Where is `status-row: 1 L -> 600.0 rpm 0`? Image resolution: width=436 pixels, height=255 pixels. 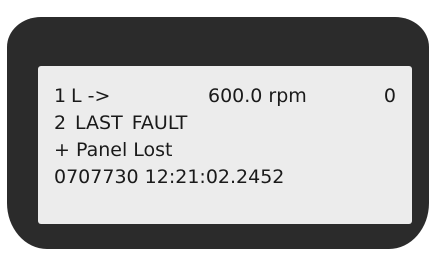 status-row: 1 L -> 600.0 rpm 0 is located at coordinates (225, 96).